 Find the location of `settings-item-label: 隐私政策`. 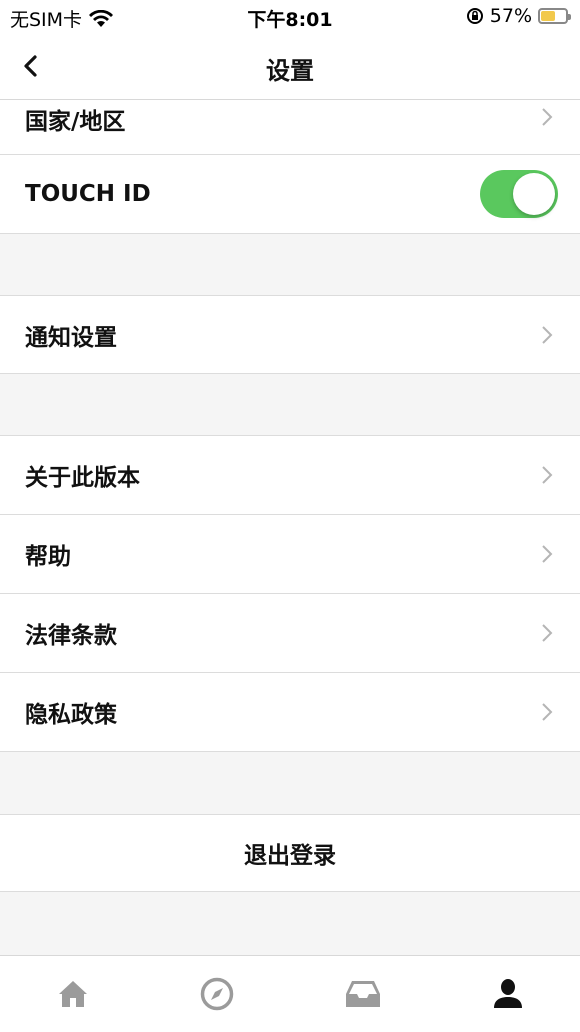

settings-item-label: 隐私政策 is located at coordinates (71, 715).